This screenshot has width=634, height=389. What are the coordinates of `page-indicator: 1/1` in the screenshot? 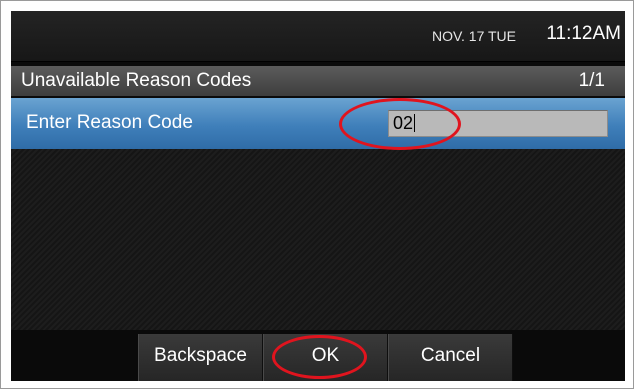 It's located at (591, 80).